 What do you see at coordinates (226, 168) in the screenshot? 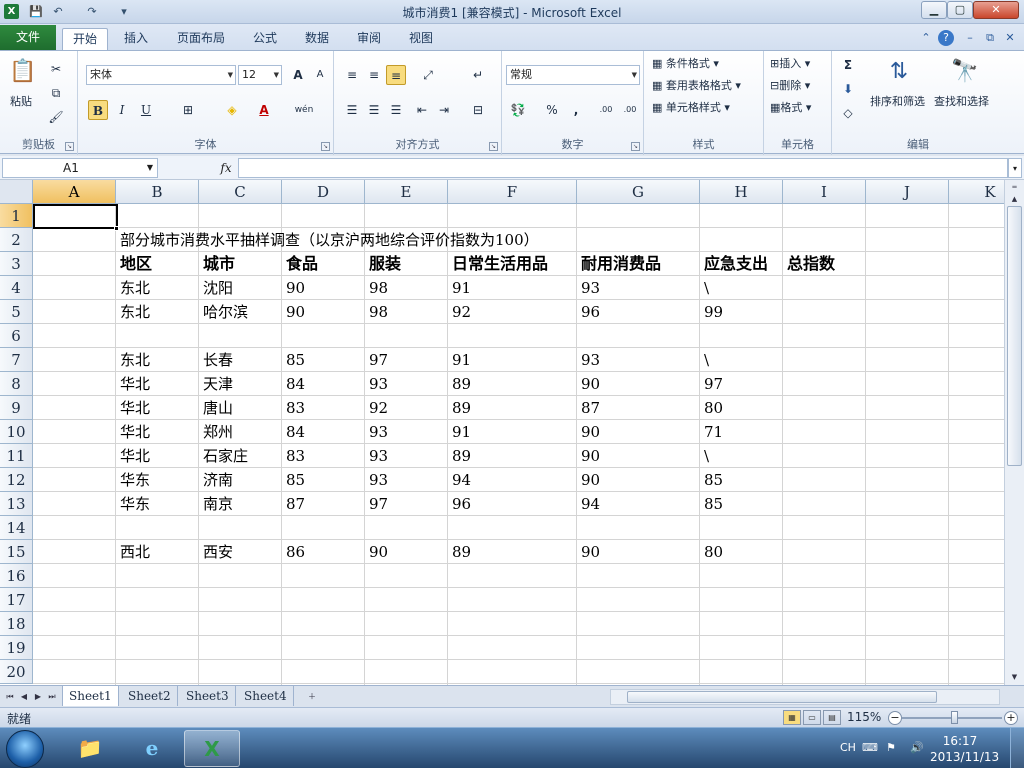
I see `insert-function-button: fx` at bounding box center [226, 168].